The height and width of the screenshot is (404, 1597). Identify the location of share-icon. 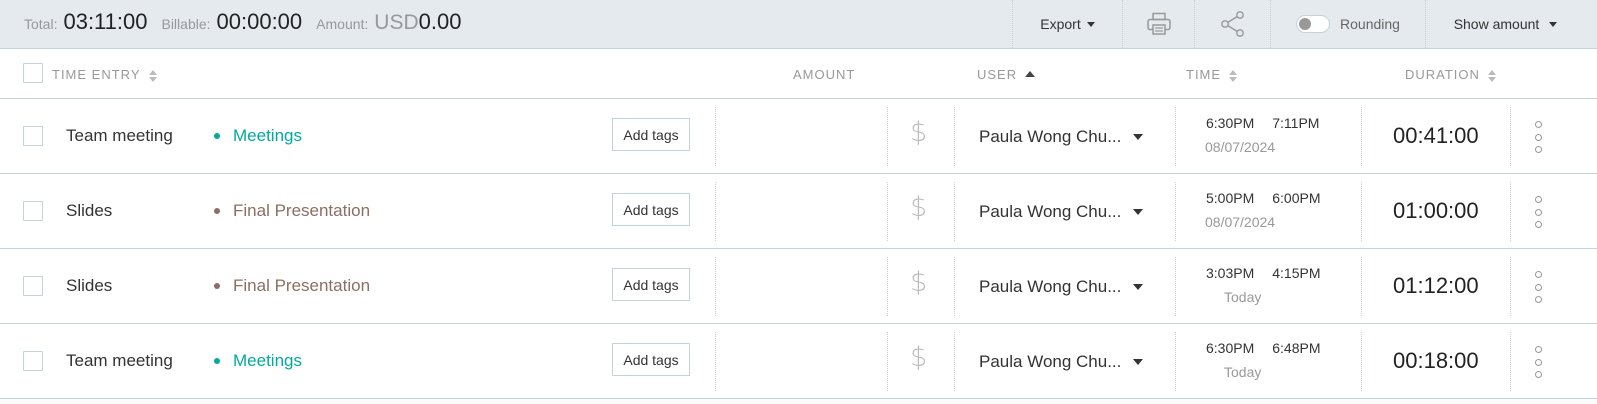
(1232, 24).